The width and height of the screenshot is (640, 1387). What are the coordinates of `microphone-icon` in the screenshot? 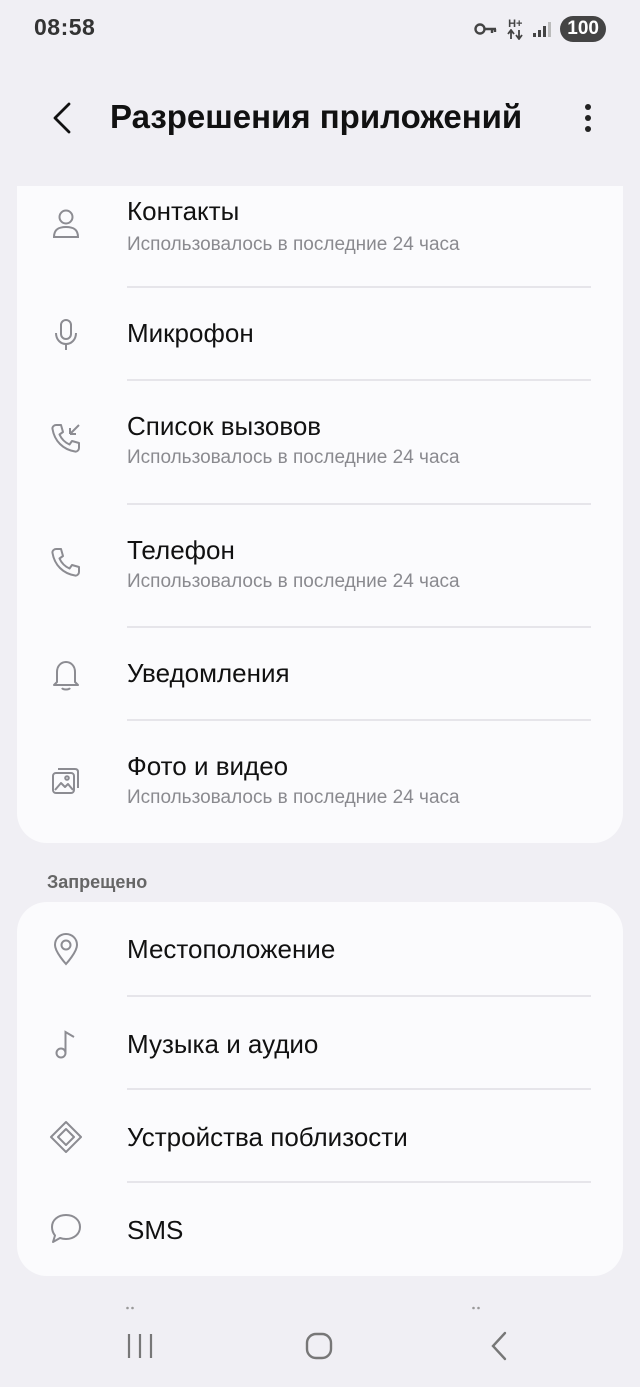 It's located at (66, 335).